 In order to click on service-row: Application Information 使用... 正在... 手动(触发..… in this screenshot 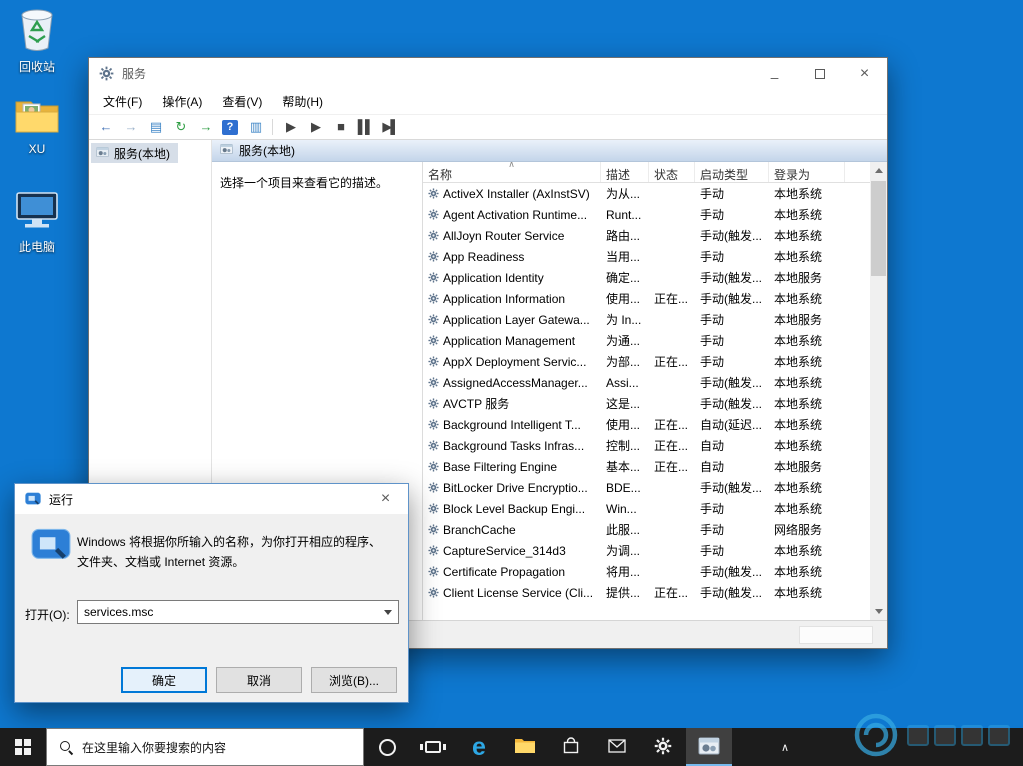, I will do `click(646, 298)`.